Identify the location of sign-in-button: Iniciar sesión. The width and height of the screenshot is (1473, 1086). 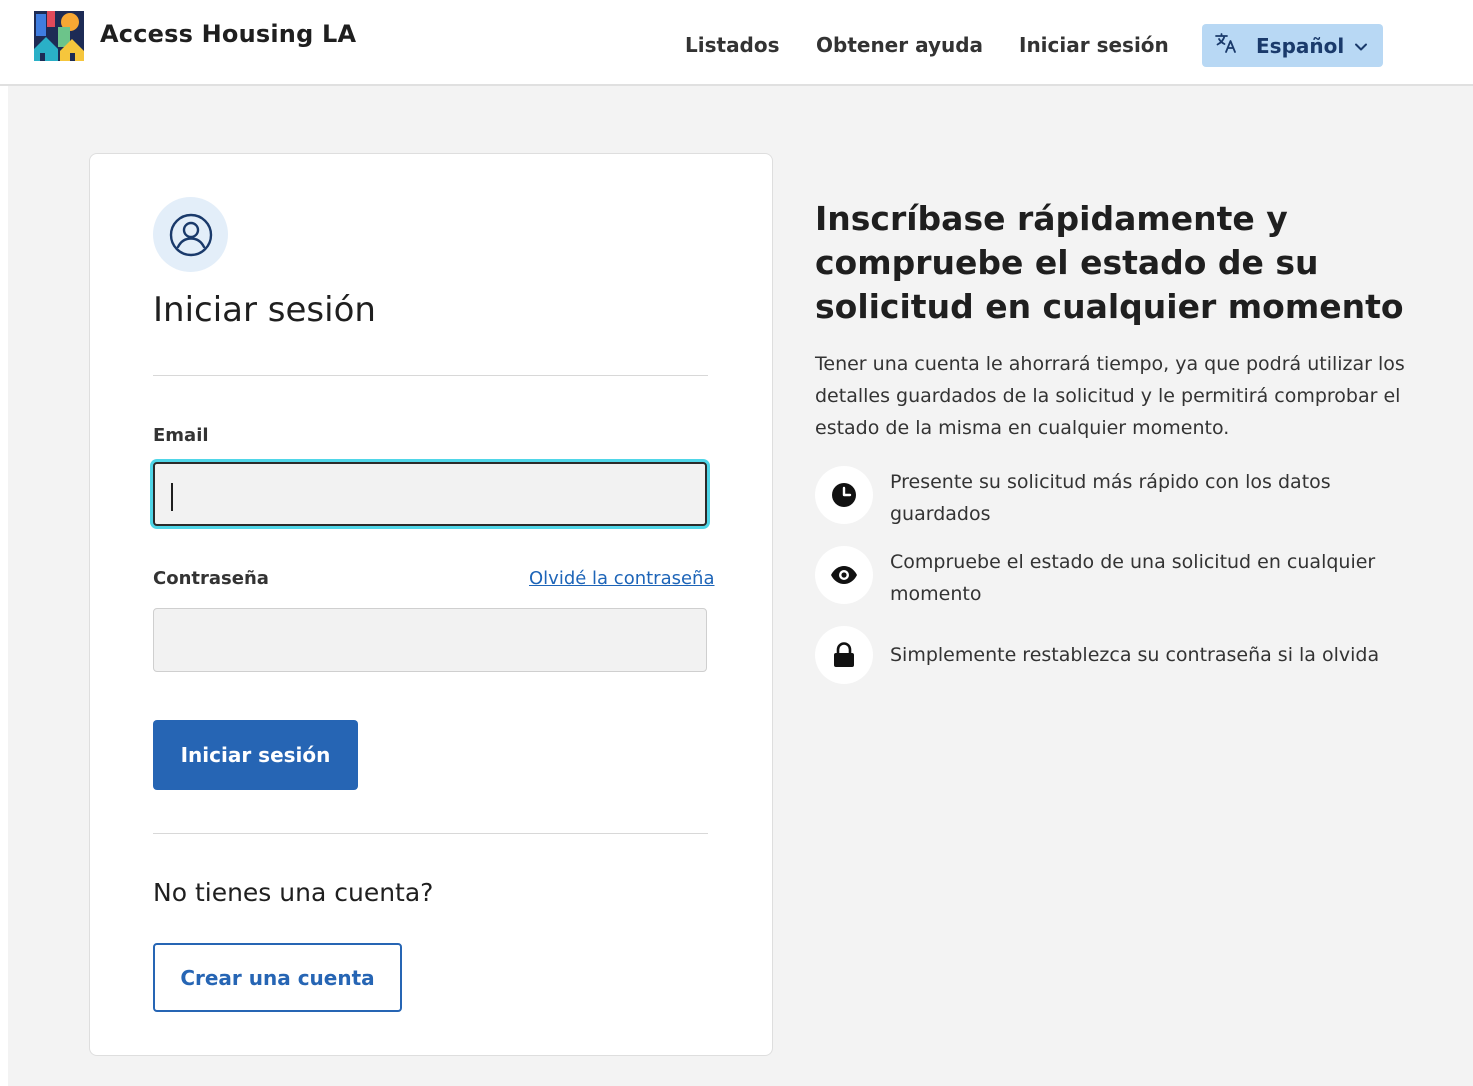
(255, 755).